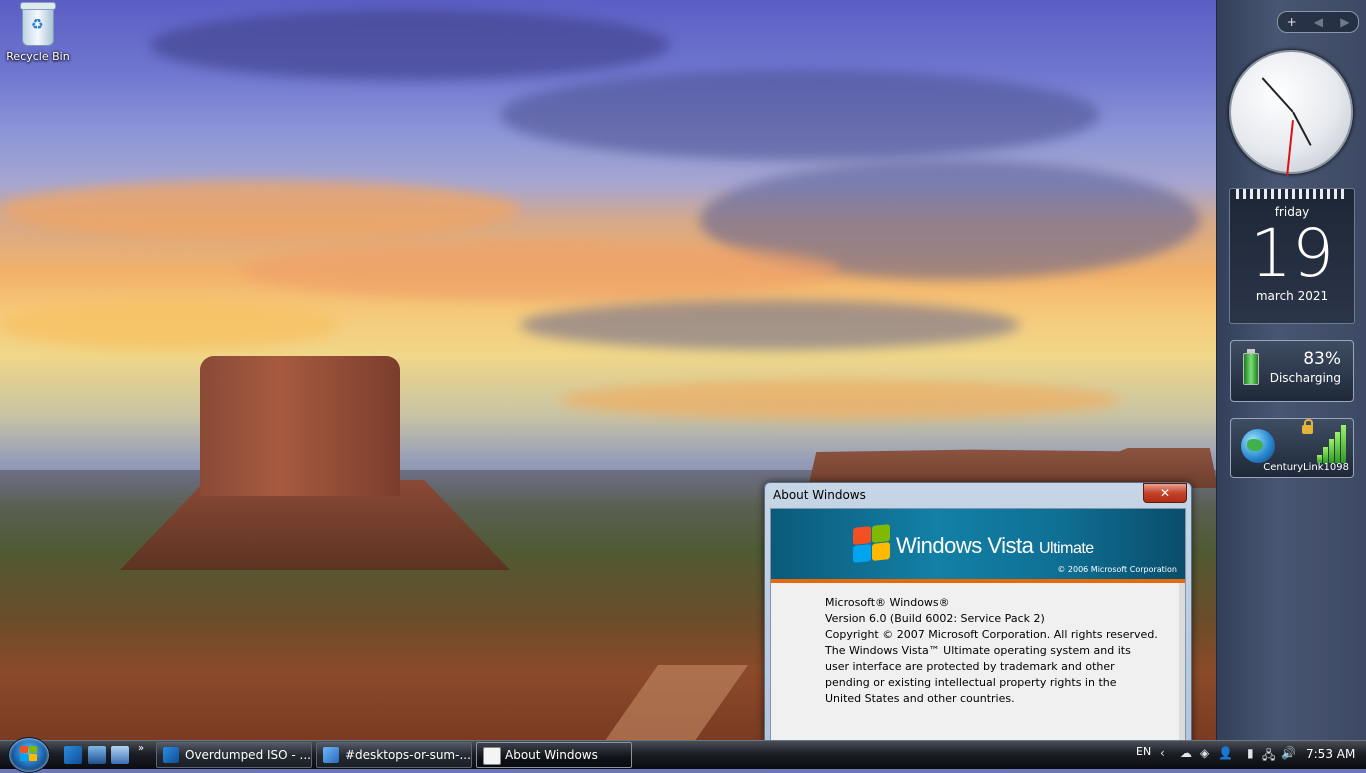 This screenshot has width=1366, height=773. What do you see at coordinates (1268, 756) in the screenshot?
I see `network-tray-icon: 🖧` at bounding box center [1268, 756].